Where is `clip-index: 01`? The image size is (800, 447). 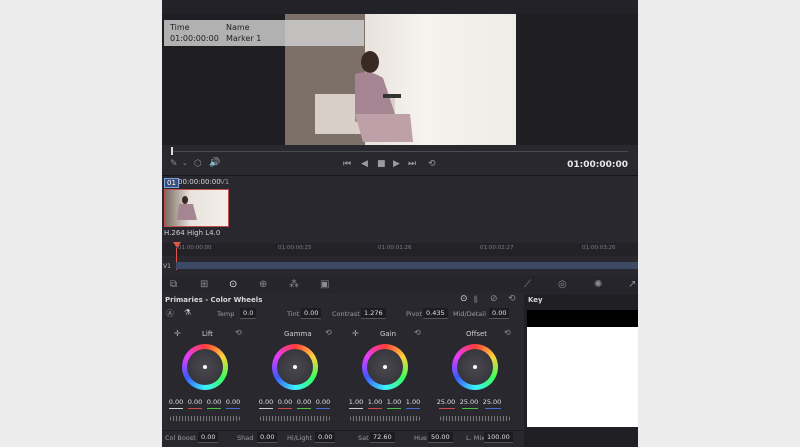
clip-index: 01 is located at coordinates (171, 183).